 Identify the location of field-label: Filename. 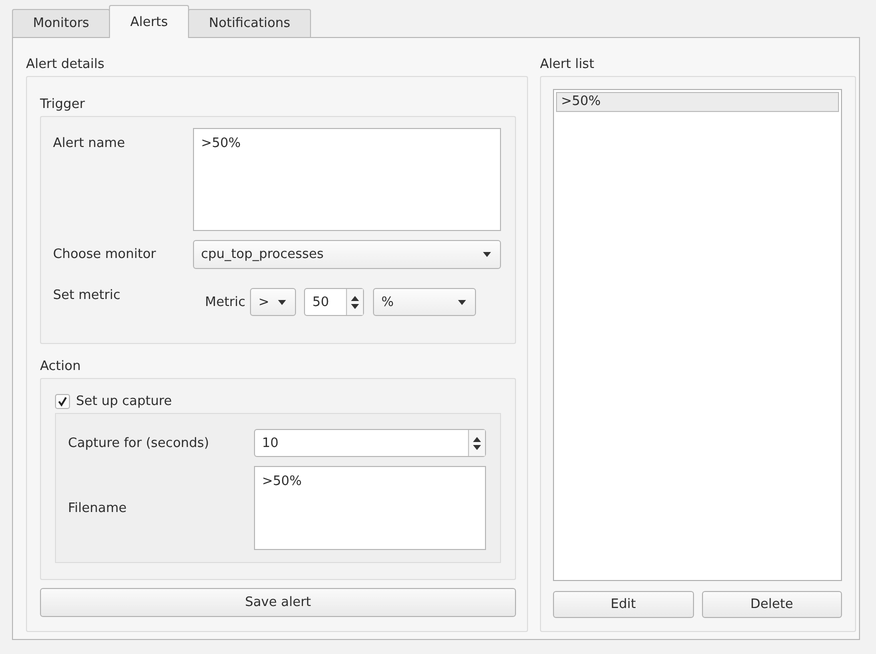
(98, 508).